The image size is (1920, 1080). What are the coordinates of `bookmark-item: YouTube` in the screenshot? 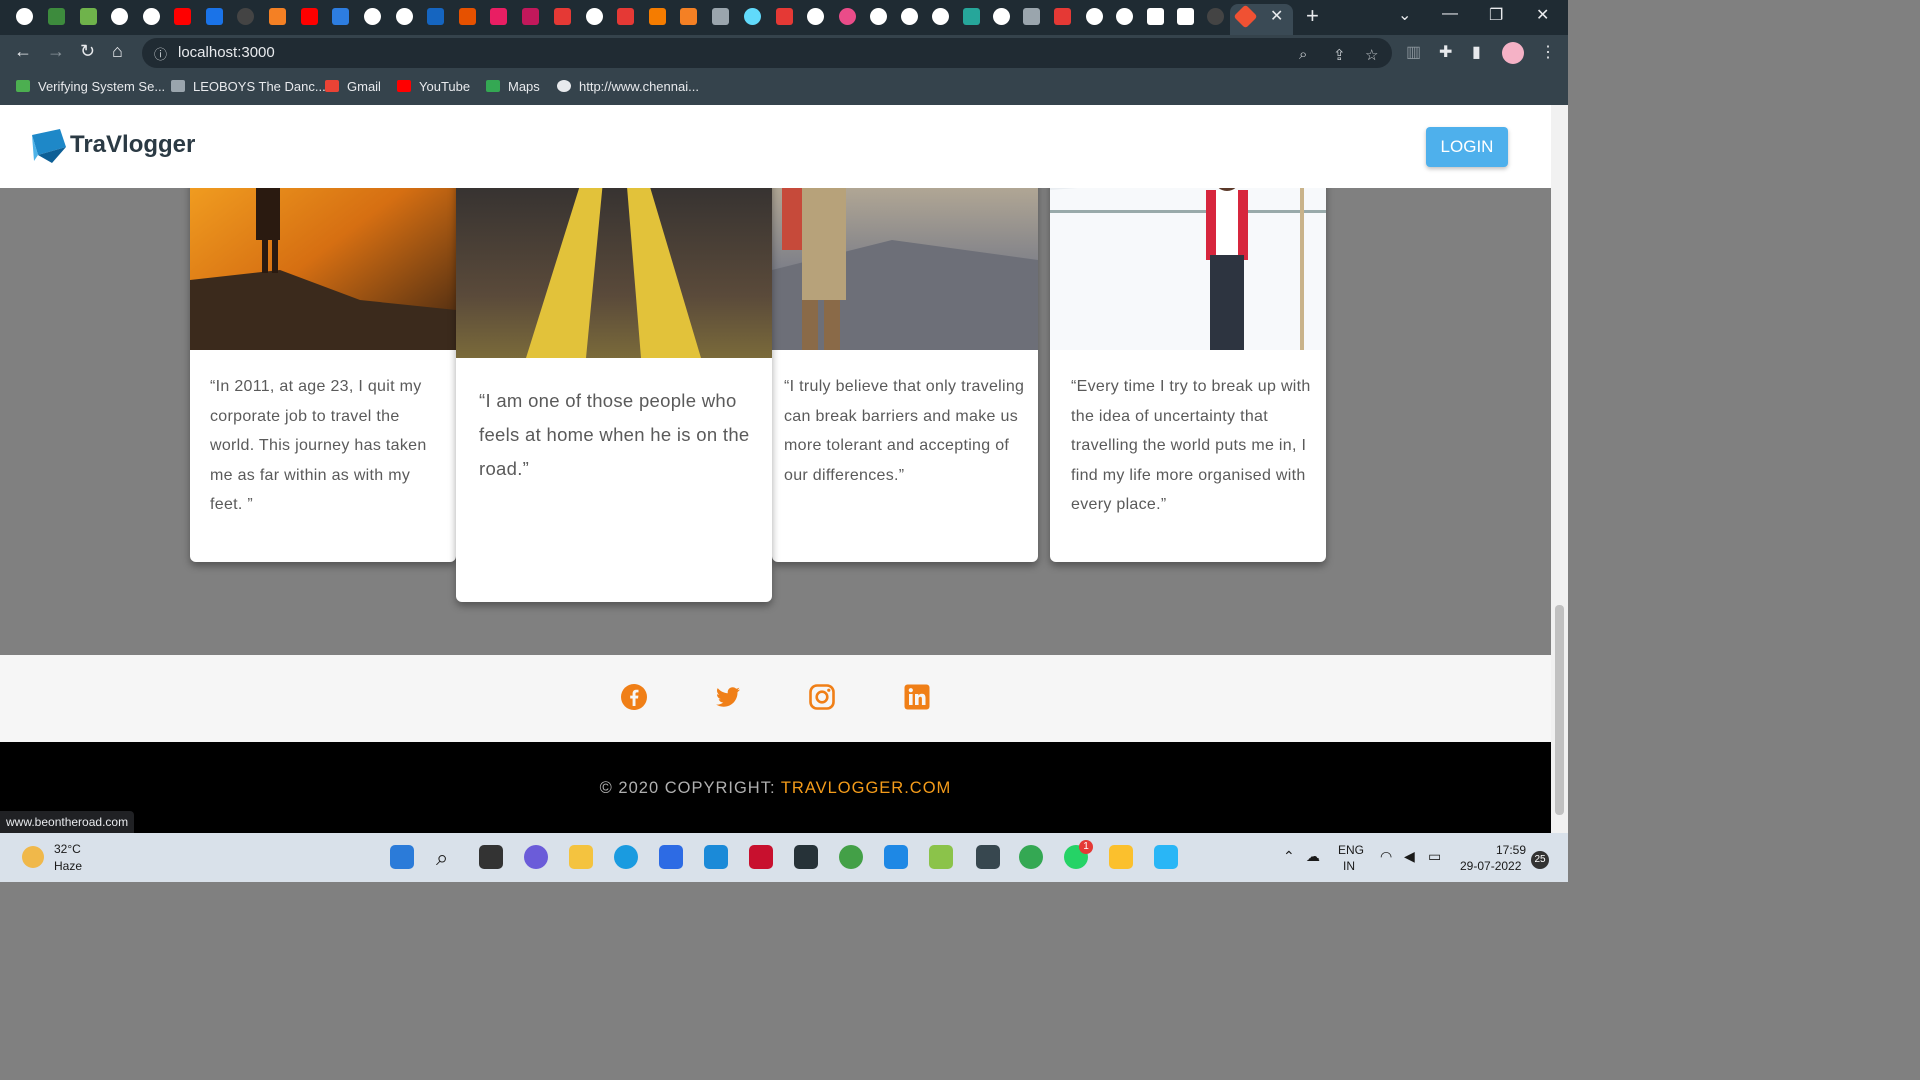 It's located at (433, 86).